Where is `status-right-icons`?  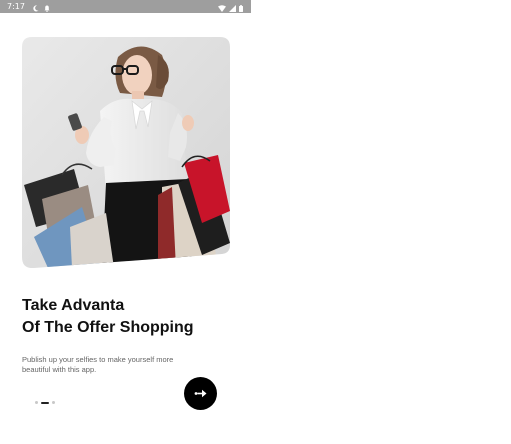 status-right-icons is located at coordinates (230, 9).